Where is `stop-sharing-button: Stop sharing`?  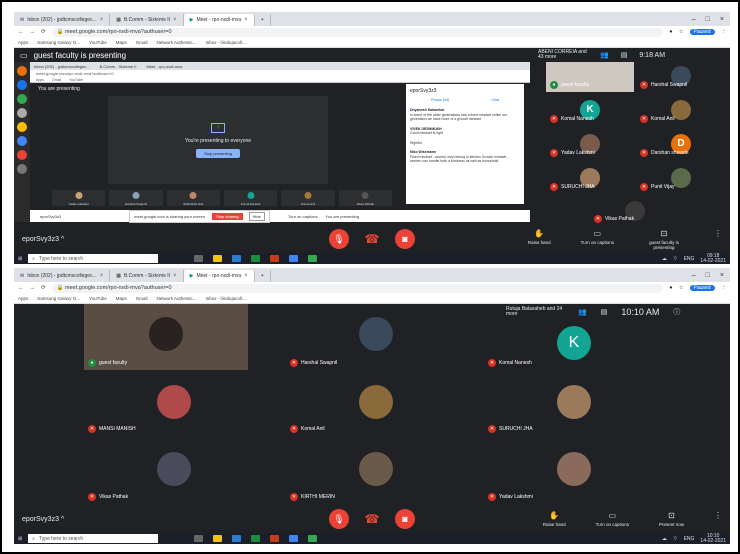 stop-sharing-button: Stop sharing is located at coordinates (227, 216).